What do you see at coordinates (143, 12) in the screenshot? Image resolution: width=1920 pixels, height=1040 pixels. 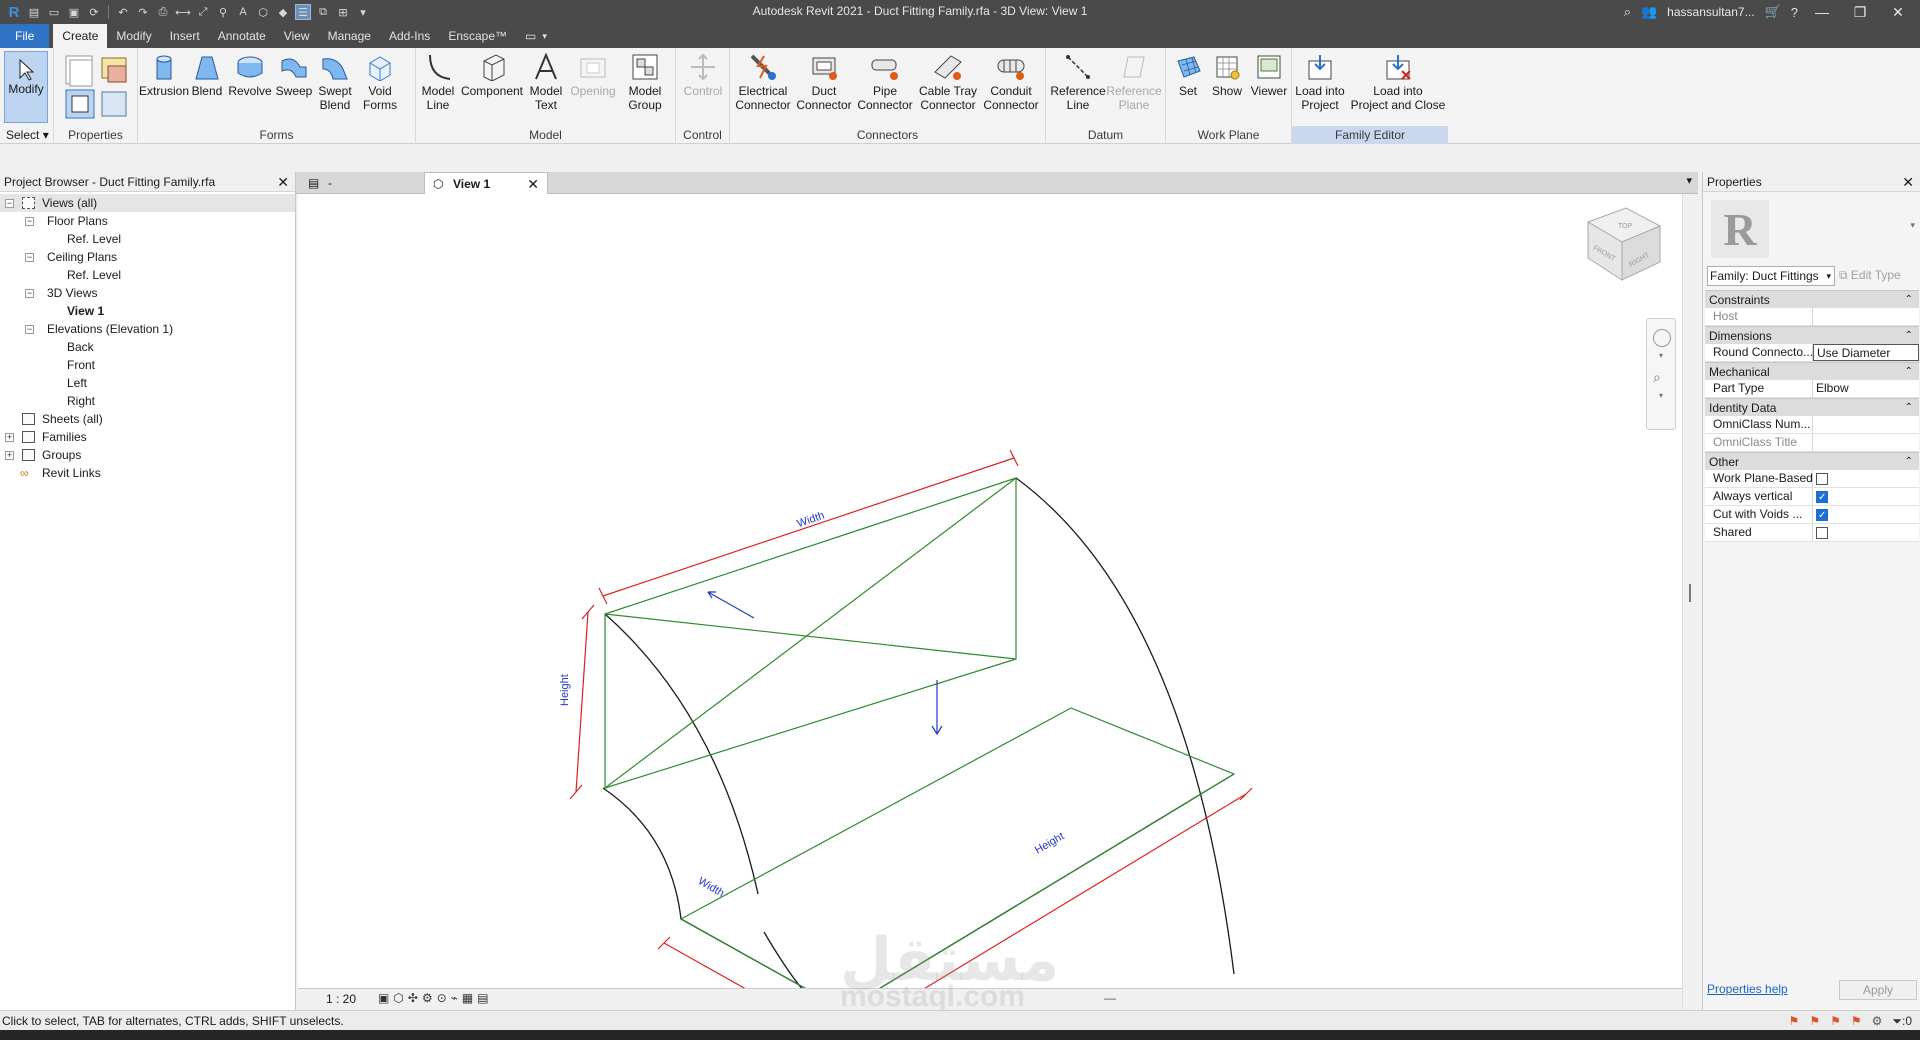 I see `redo-icon: ↷` at bounding box center [143, 12].